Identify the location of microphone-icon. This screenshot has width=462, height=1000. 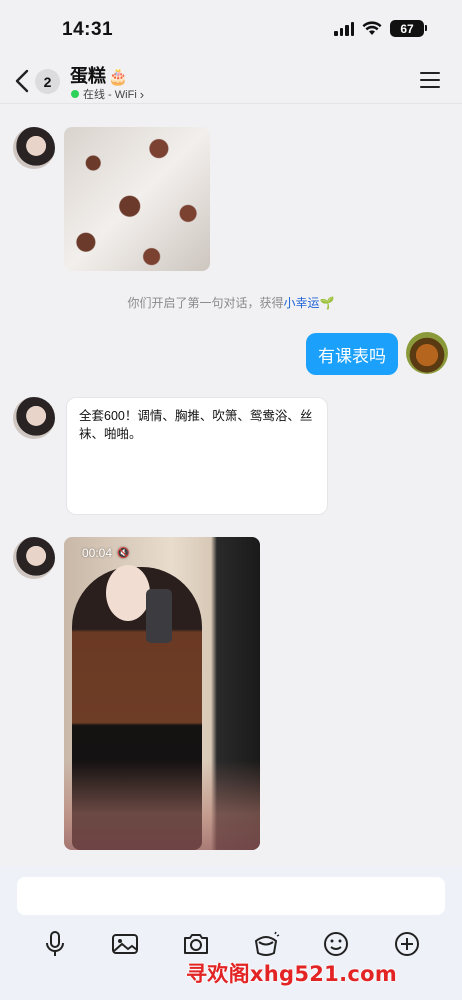
(55, 944).